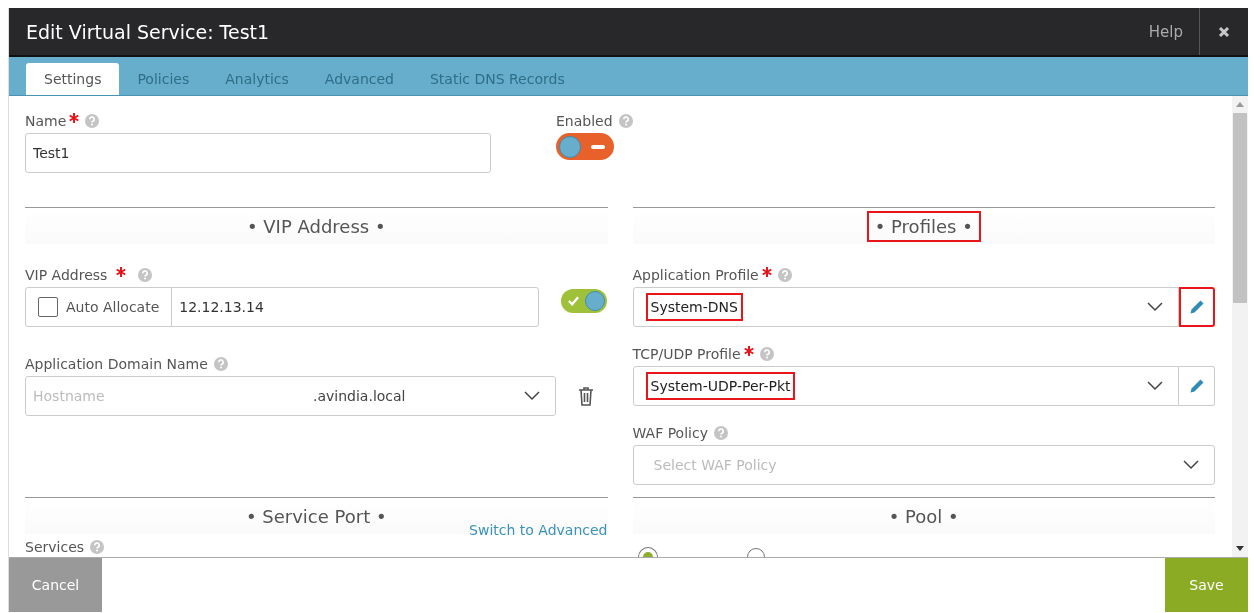  Describe the element at coordinates (55, 547) in the screenshot. I see `field-label: Services` at that location.